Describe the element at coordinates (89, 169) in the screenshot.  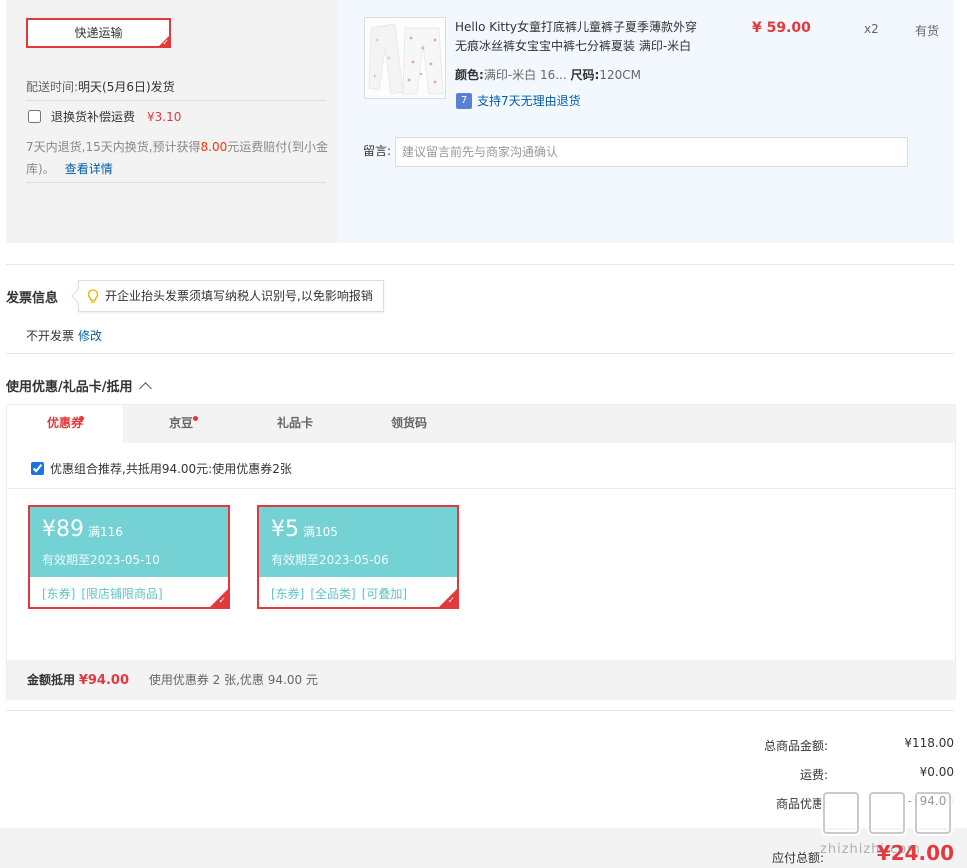
I see `view-details-link: 查看详情` at that location.